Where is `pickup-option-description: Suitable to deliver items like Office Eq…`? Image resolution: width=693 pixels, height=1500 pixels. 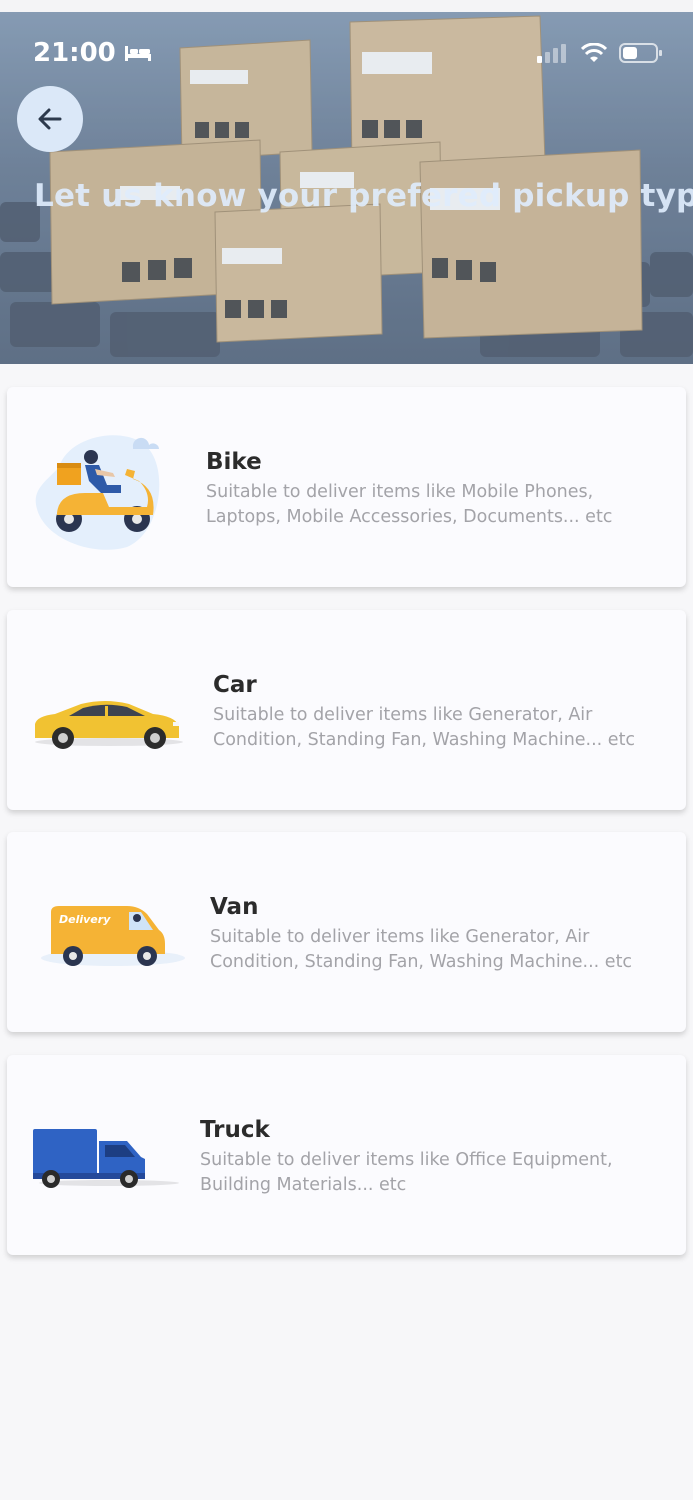
pickup-option-description: Suitable to deliver items like Office Eq… is located at coordinates (406, 1172).